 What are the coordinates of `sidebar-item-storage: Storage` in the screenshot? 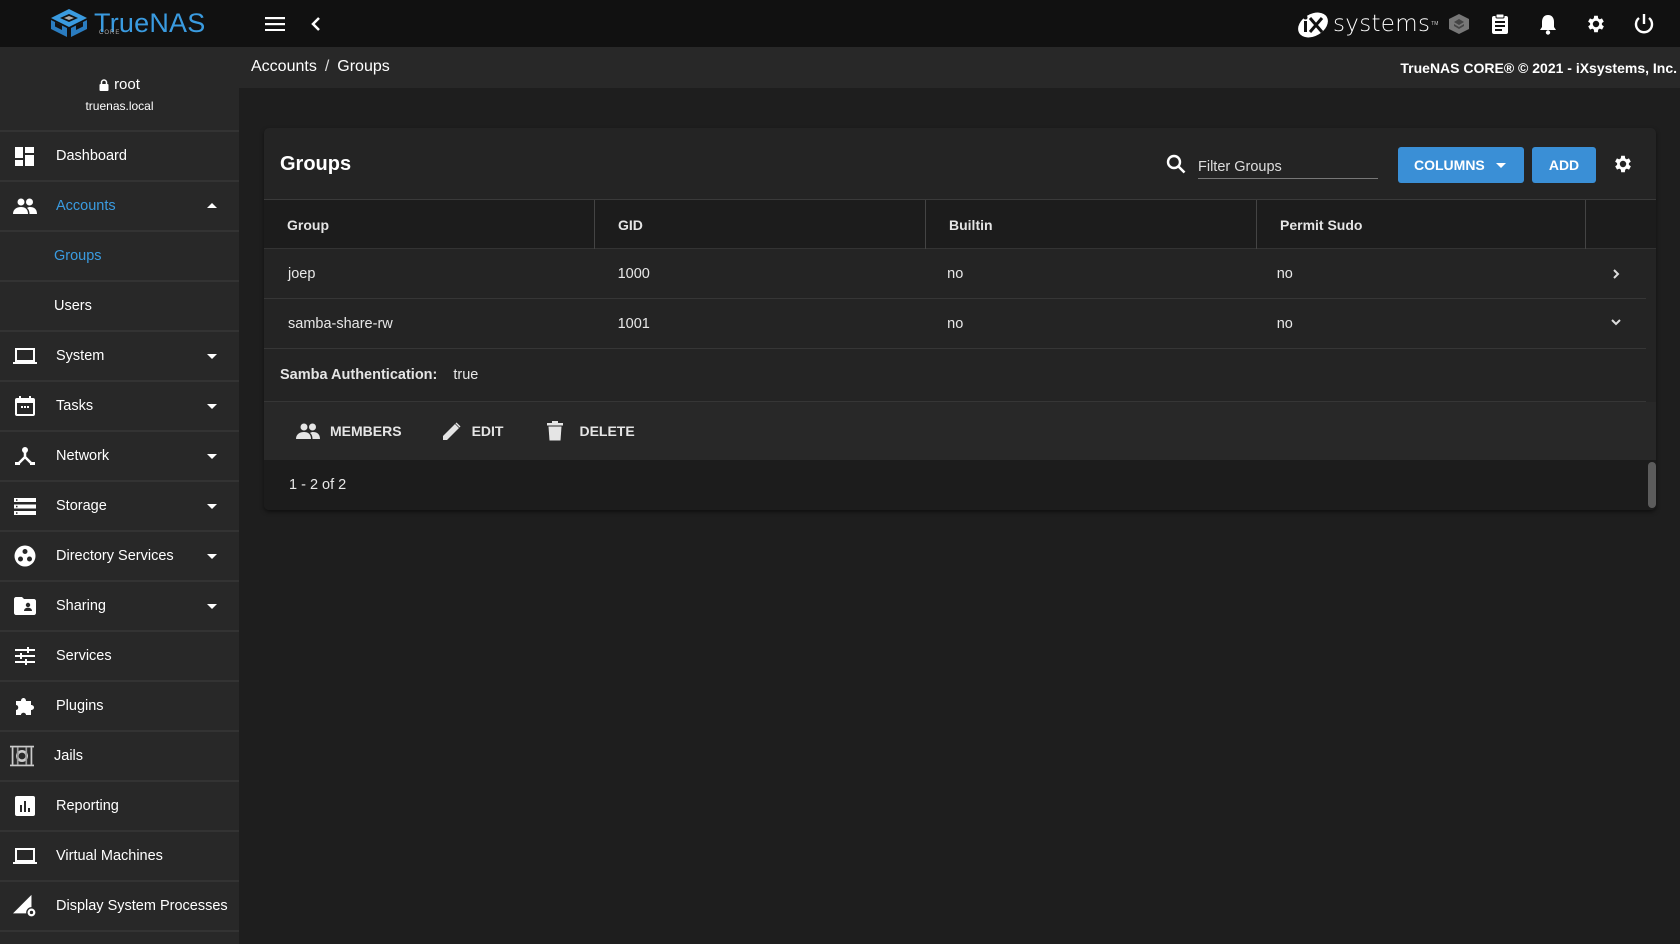 It's located at (119, 507).